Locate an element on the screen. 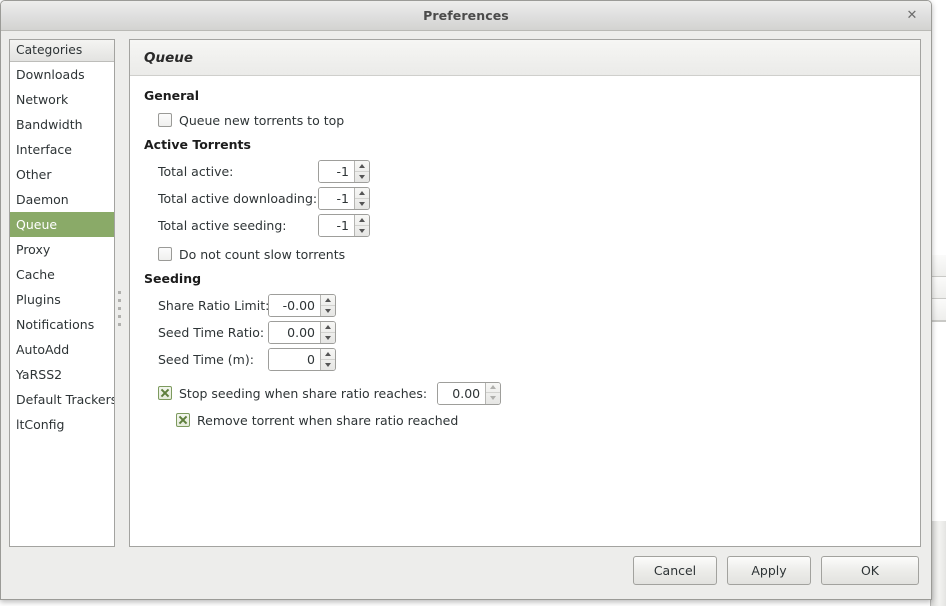 This screenshot has width=946, height=606. seed-time-ratio-stepper-buttons is located at coordinates (327, 332).